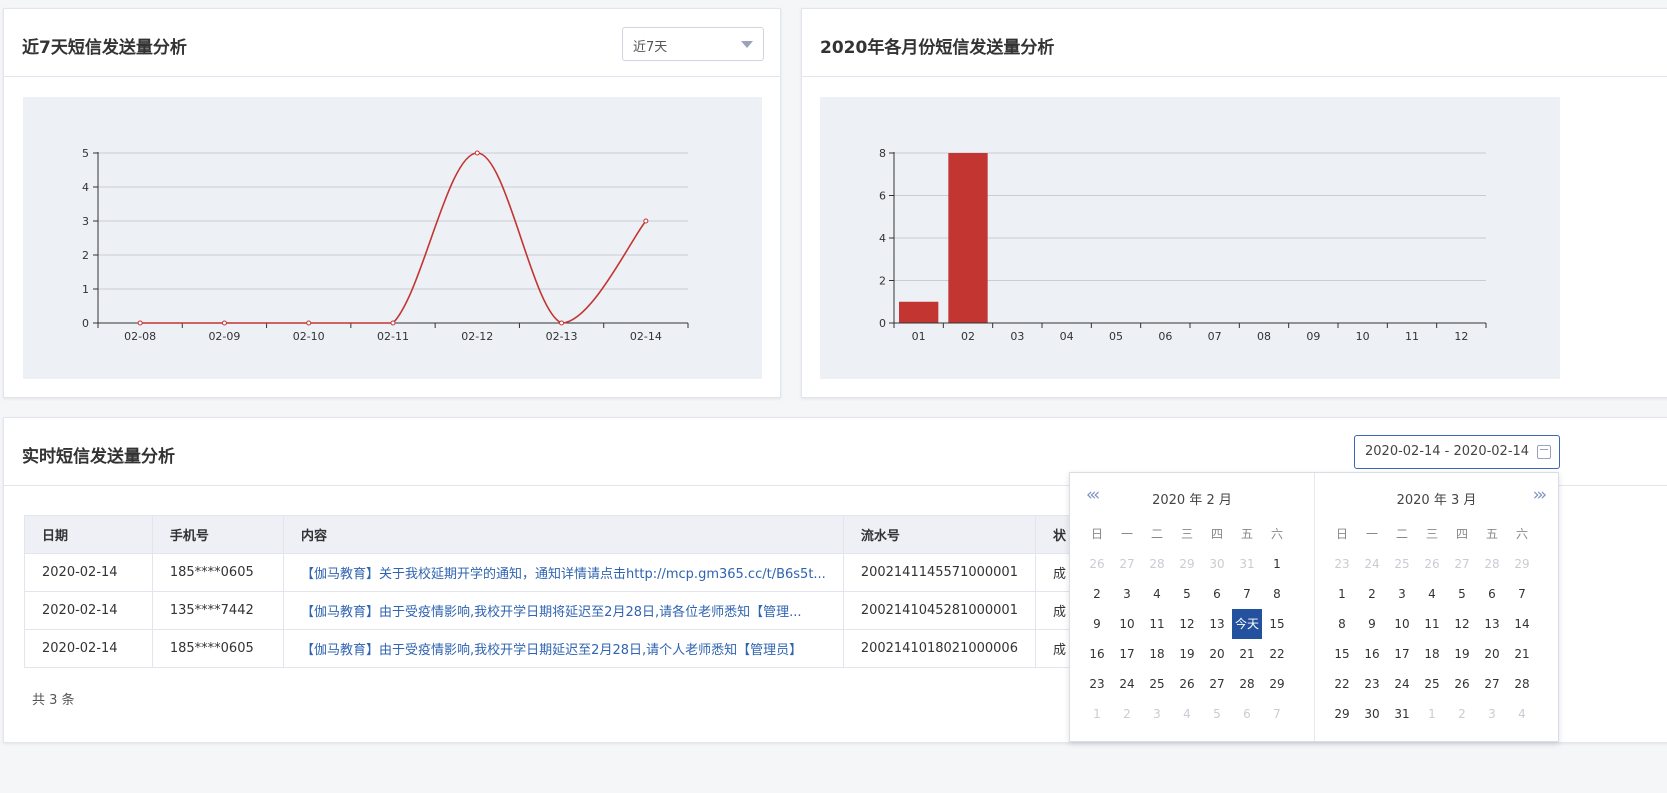  Describe the element at coordinates (53, 700) in the screenshot. I see `total-count: 共 3 条` at that location.